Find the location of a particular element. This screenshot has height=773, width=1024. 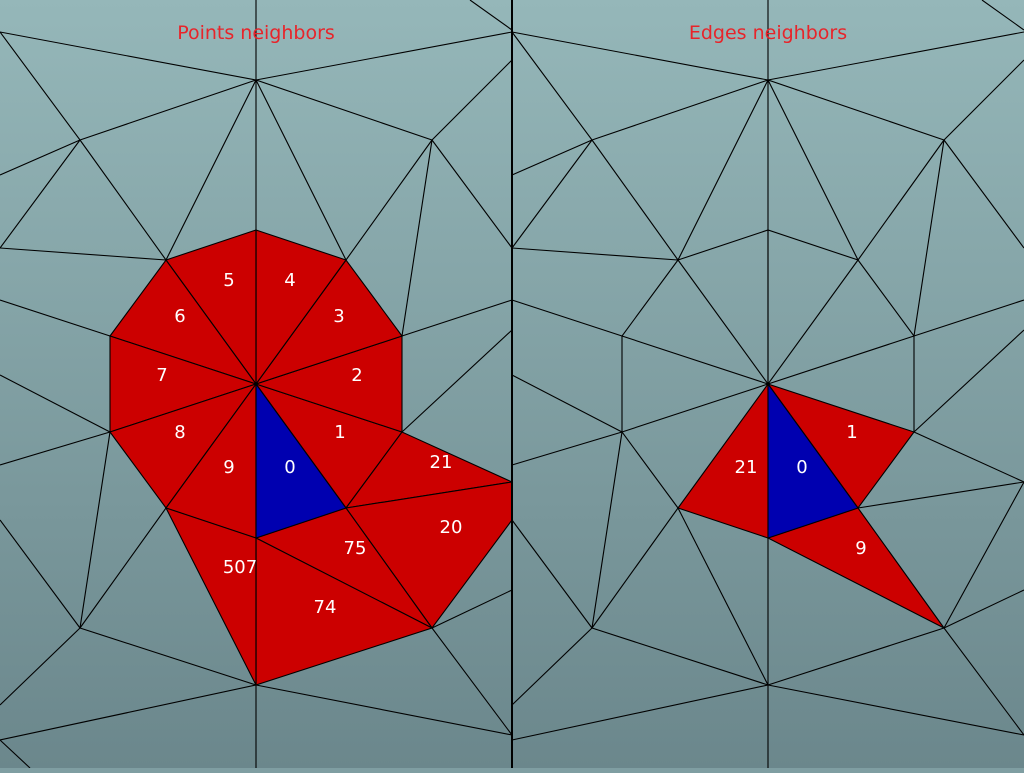

cell-label-7: 7 is located at coordinates (161, 375).